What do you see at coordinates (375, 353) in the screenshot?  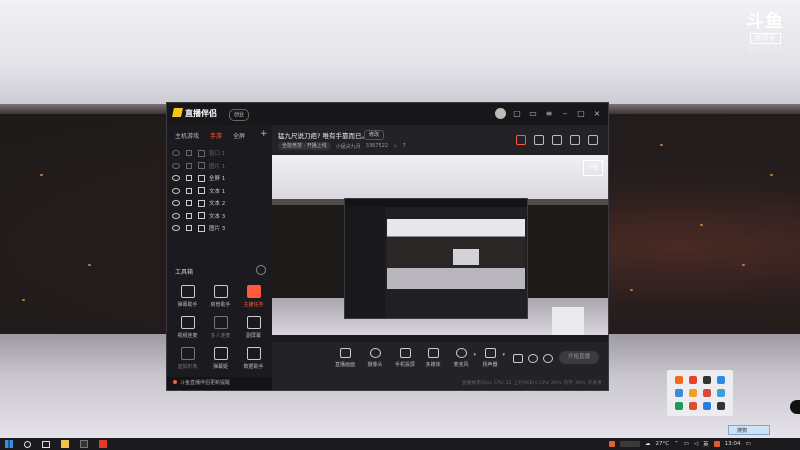 I see `camera-icon` at bounding box center [375, 353].